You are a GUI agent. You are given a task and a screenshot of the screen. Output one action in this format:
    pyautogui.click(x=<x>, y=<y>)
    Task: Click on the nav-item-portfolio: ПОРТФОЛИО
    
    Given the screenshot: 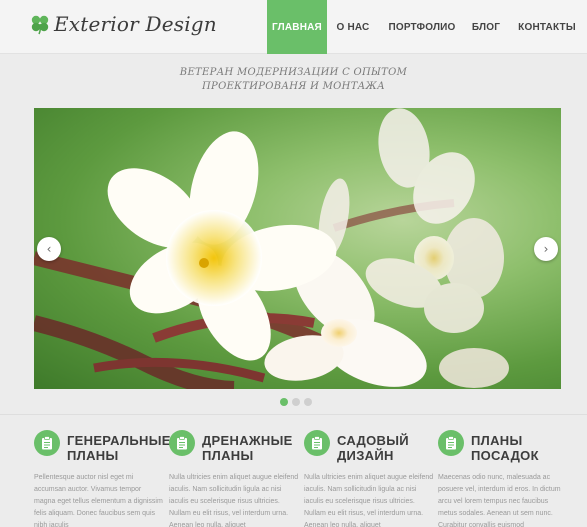 What is the action you would take?
    pyautogui.click(x=422, y=27)
    